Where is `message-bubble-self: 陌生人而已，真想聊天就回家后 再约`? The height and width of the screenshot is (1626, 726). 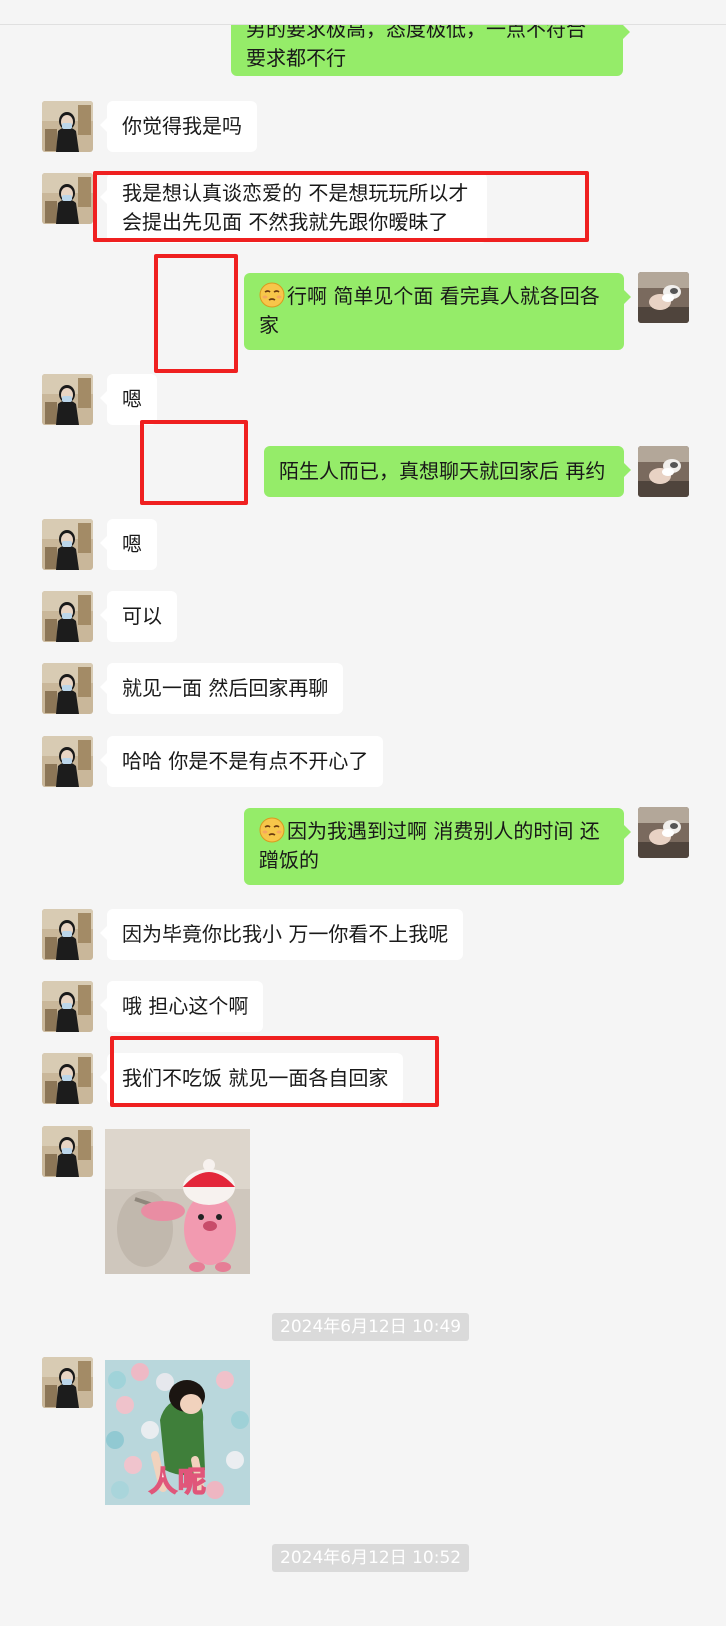 message-bubble-self: 陌生人而已，真想聊天就回家后 再约 is located at coordinates (447, 471).